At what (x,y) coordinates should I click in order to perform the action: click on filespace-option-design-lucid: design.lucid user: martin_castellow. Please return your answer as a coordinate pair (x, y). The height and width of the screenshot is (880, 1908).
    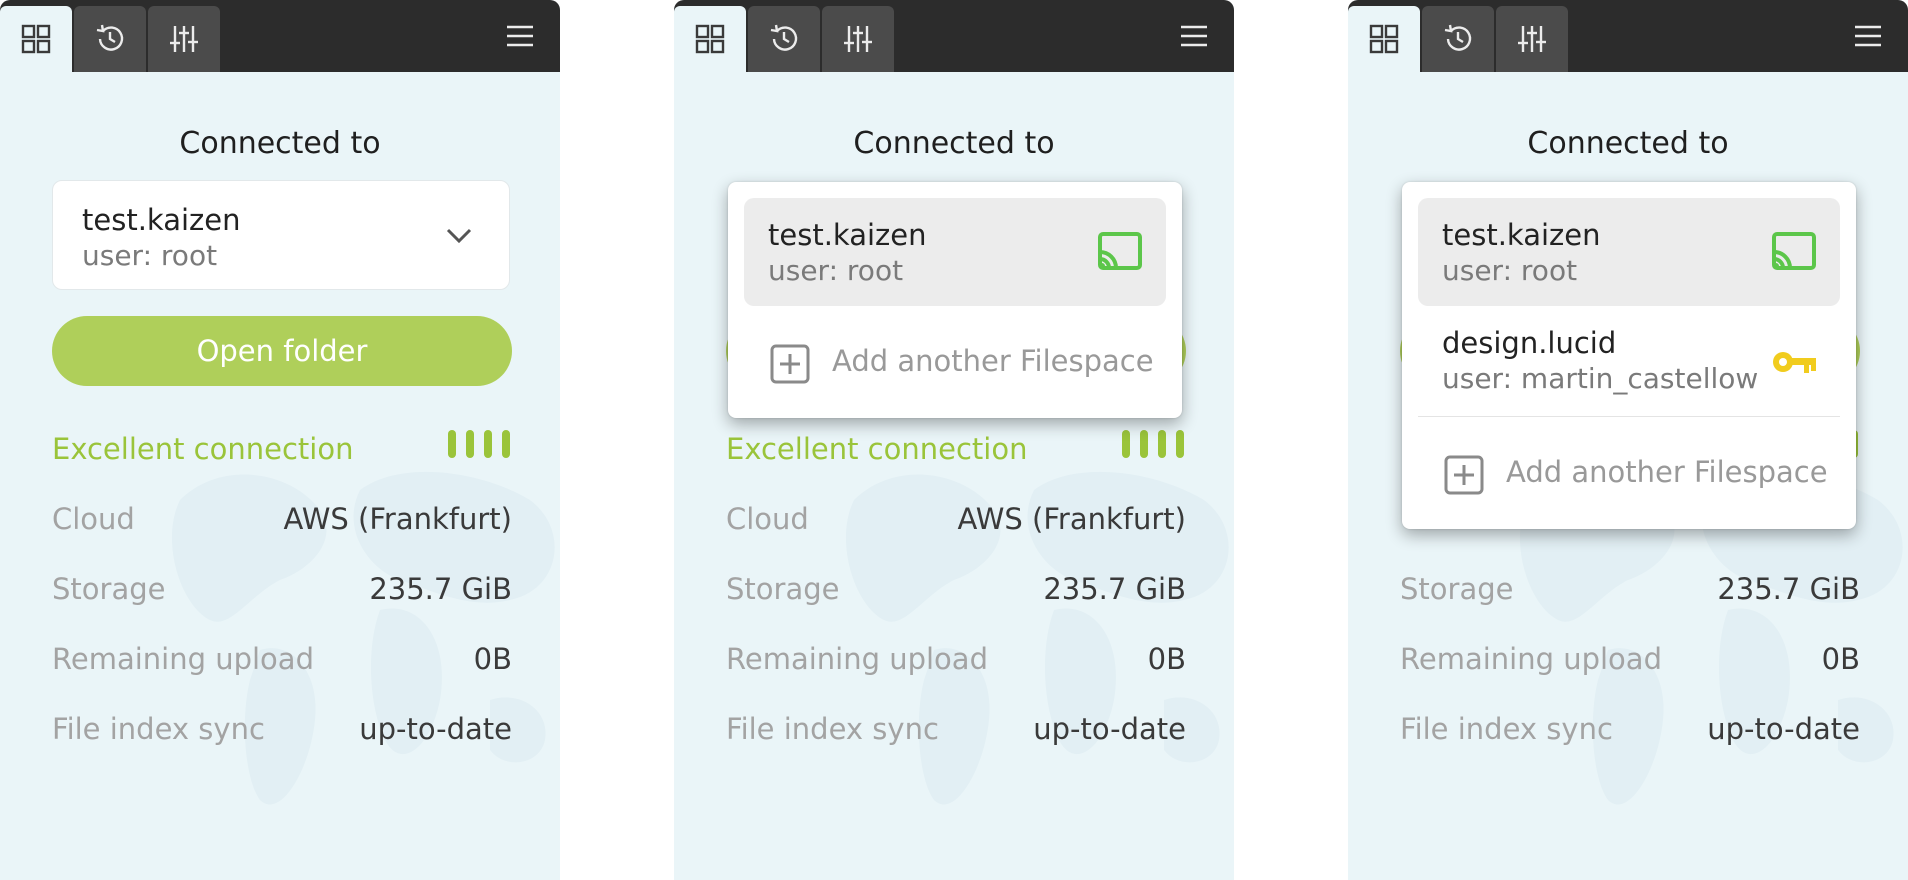
    Looking at the image, I should click on (1629, 361).